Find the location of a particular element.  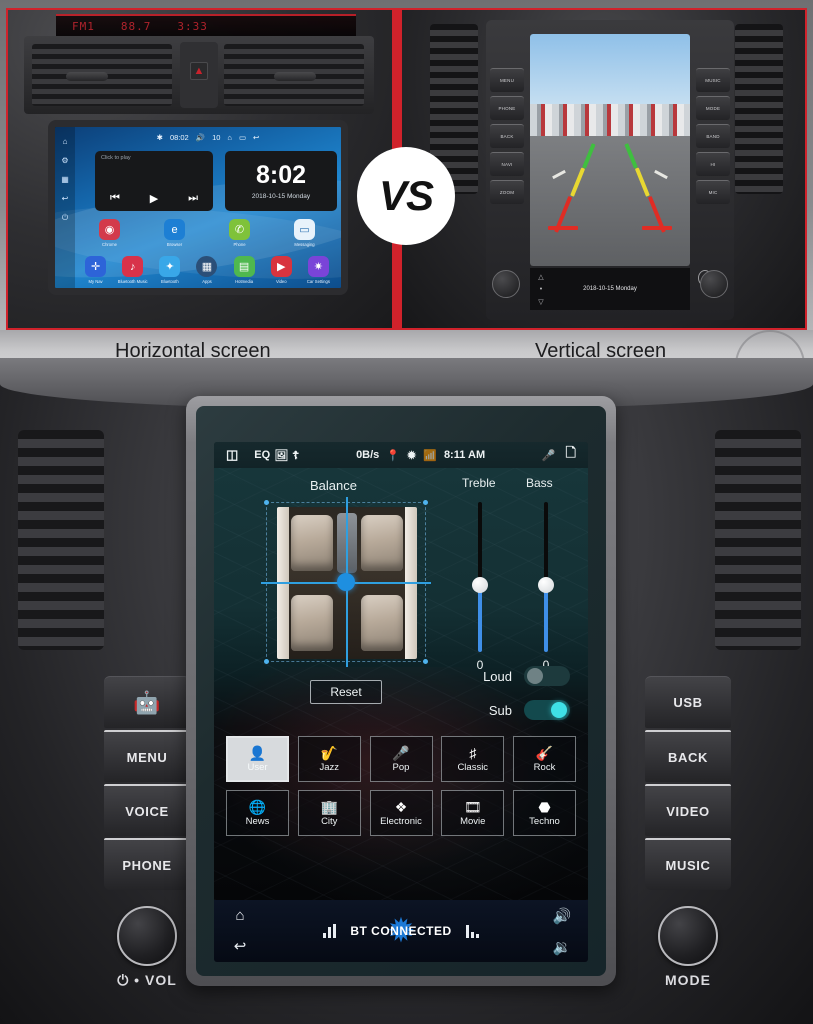

app-tile: ▤ Hotmedia is located at coordinates (244, 270).